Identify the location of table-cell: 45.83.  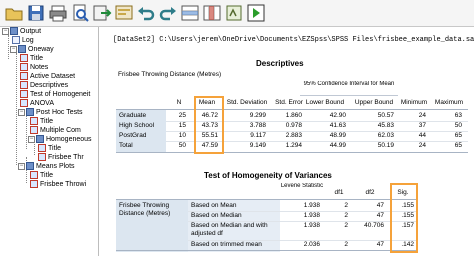
(385, 125).